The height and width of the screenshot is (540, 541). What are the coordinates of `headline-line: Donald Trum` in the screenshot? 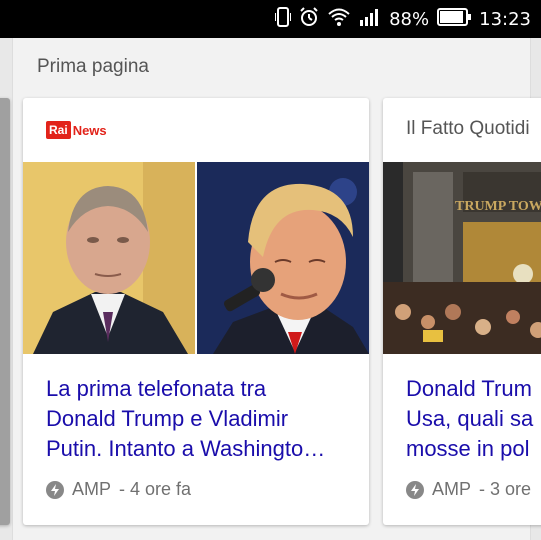 It's located at (469, 388).